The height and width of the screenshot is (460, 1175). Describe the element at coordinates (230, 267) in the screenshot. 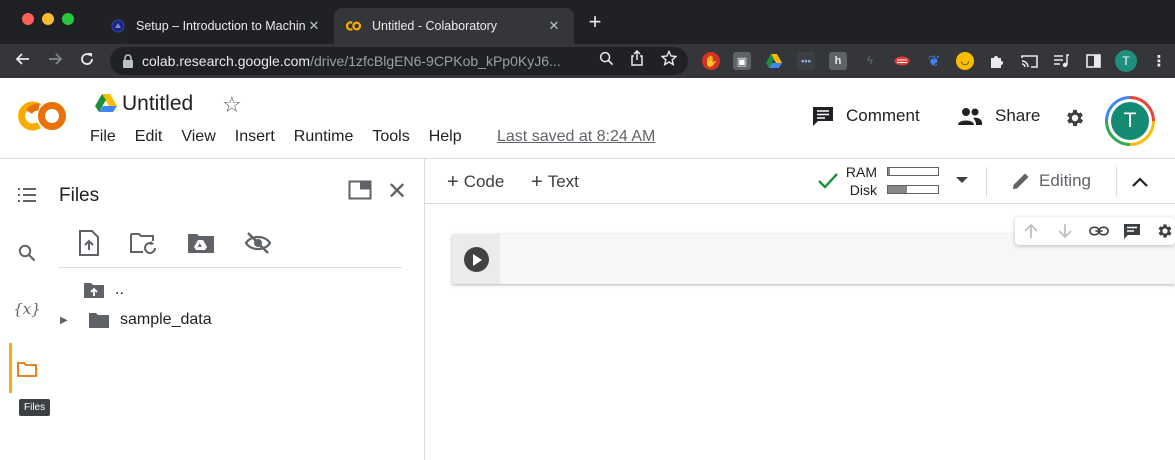

I see `files-divider` at that location.